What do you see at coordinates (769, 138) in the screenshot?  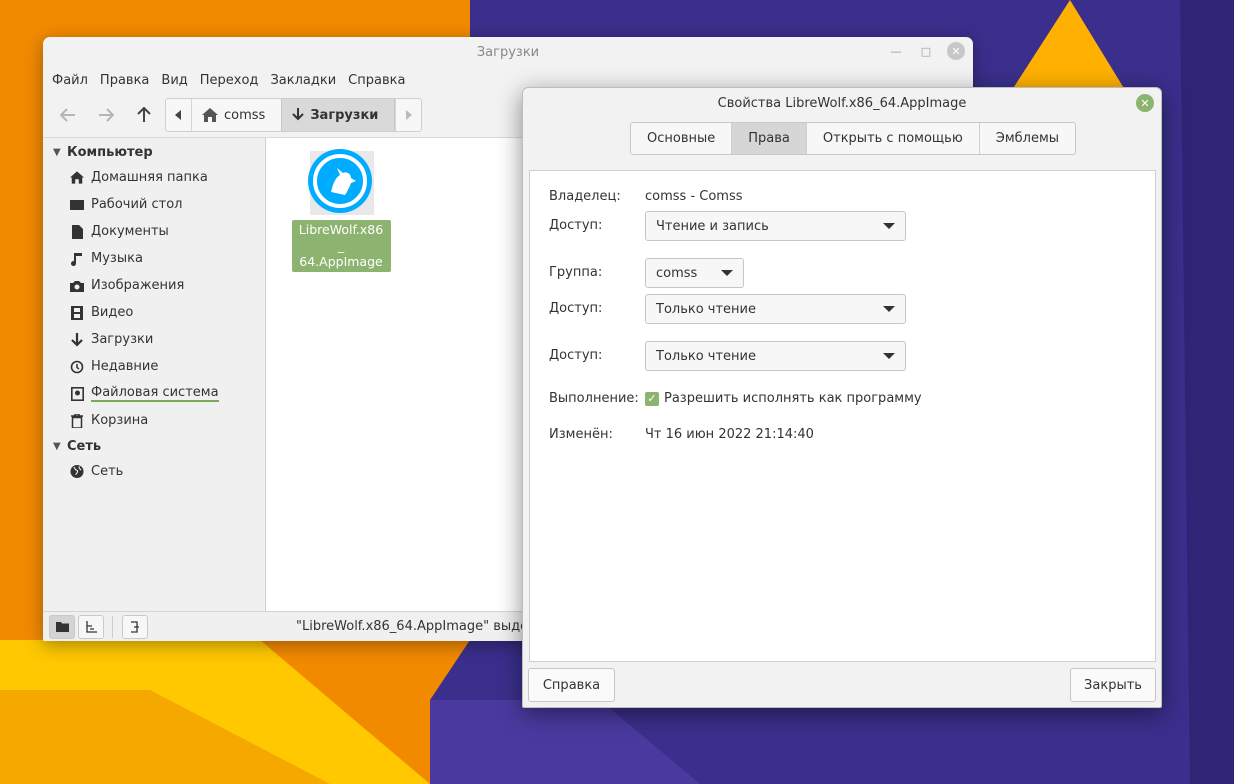 I see `tab-permissions: Права` at bounding box center [769, 138].